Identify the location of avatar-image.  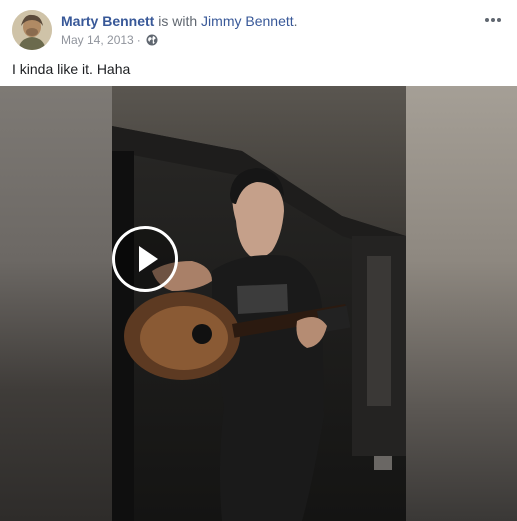
(32, 30).